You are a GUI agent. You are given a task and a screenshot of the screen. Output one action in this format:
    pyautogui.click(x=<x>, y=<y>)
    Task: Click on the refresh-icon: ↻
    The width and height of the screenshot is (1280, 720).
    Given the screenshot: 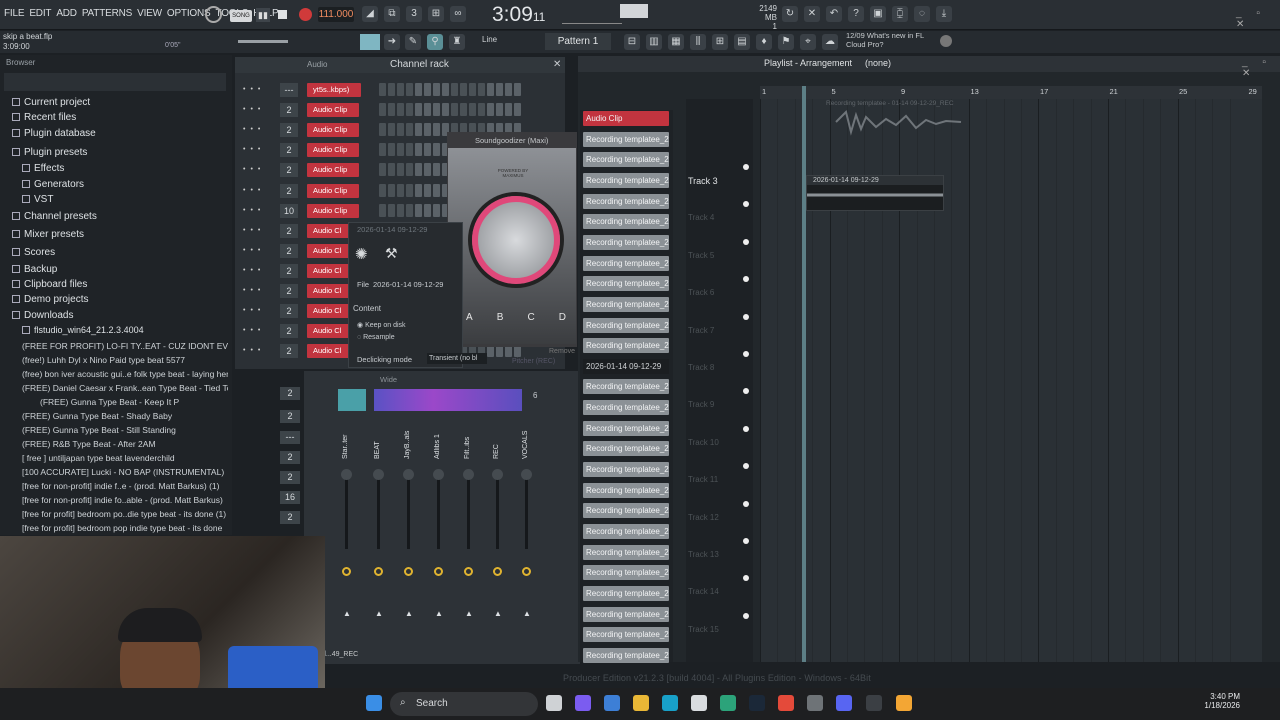 What is the action you would take?
    pyautogui.click(x=790, y=14)
    